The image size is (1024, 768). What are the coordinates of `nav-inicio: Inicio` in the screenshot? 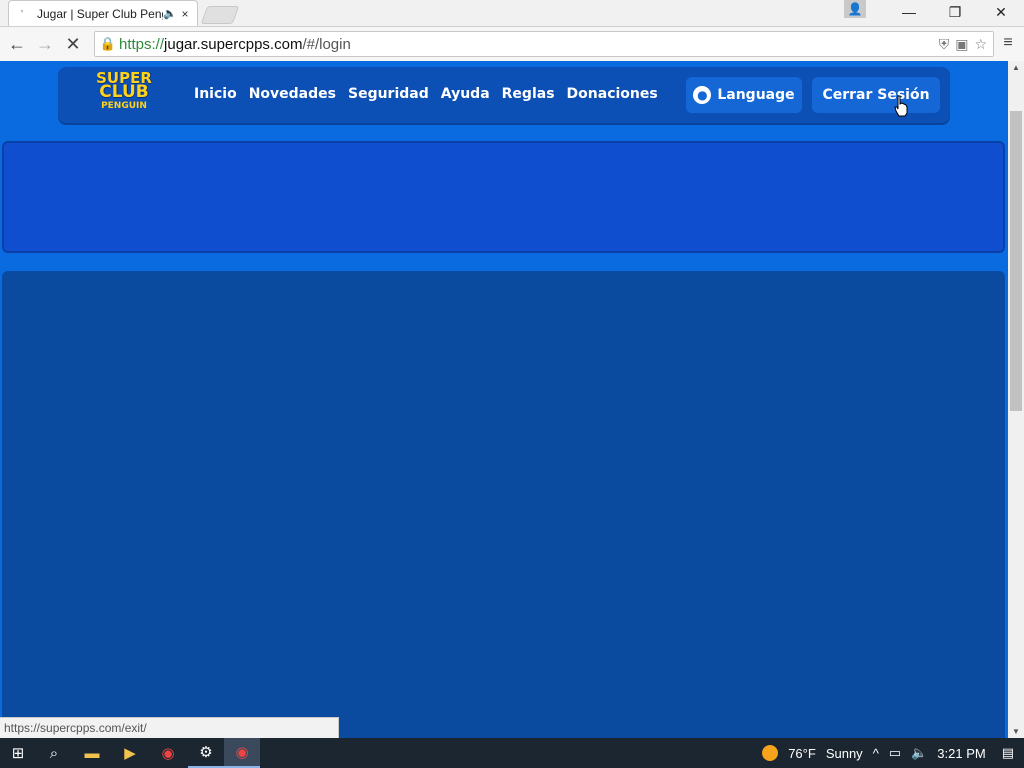 It's located at (215, 94).